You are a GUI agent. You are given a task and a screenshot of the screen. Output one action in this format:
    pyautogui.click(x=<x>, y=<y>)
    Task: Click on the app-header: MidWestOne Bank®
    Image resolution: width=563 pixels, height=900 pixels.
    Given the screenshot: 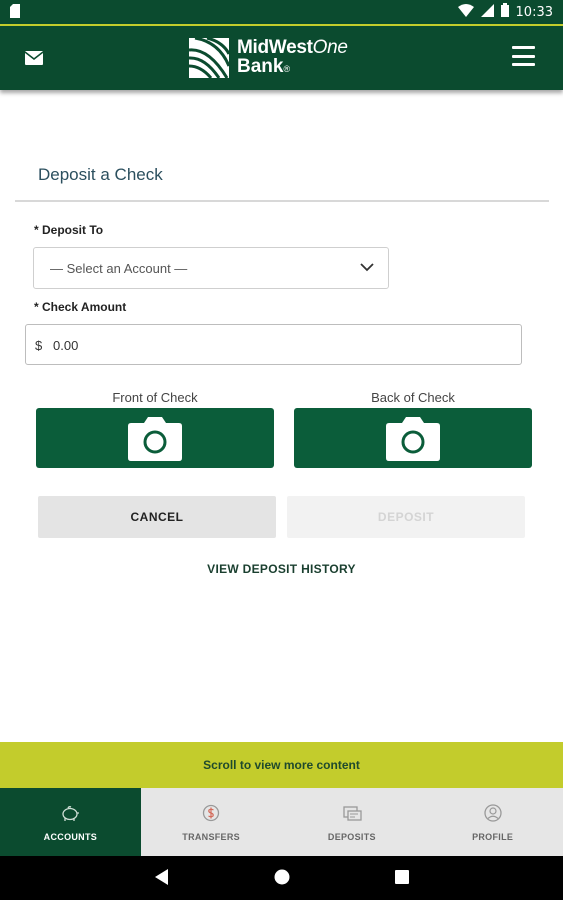 What is the action you would take?
    pyautogui.click(x=281, y=57)
    